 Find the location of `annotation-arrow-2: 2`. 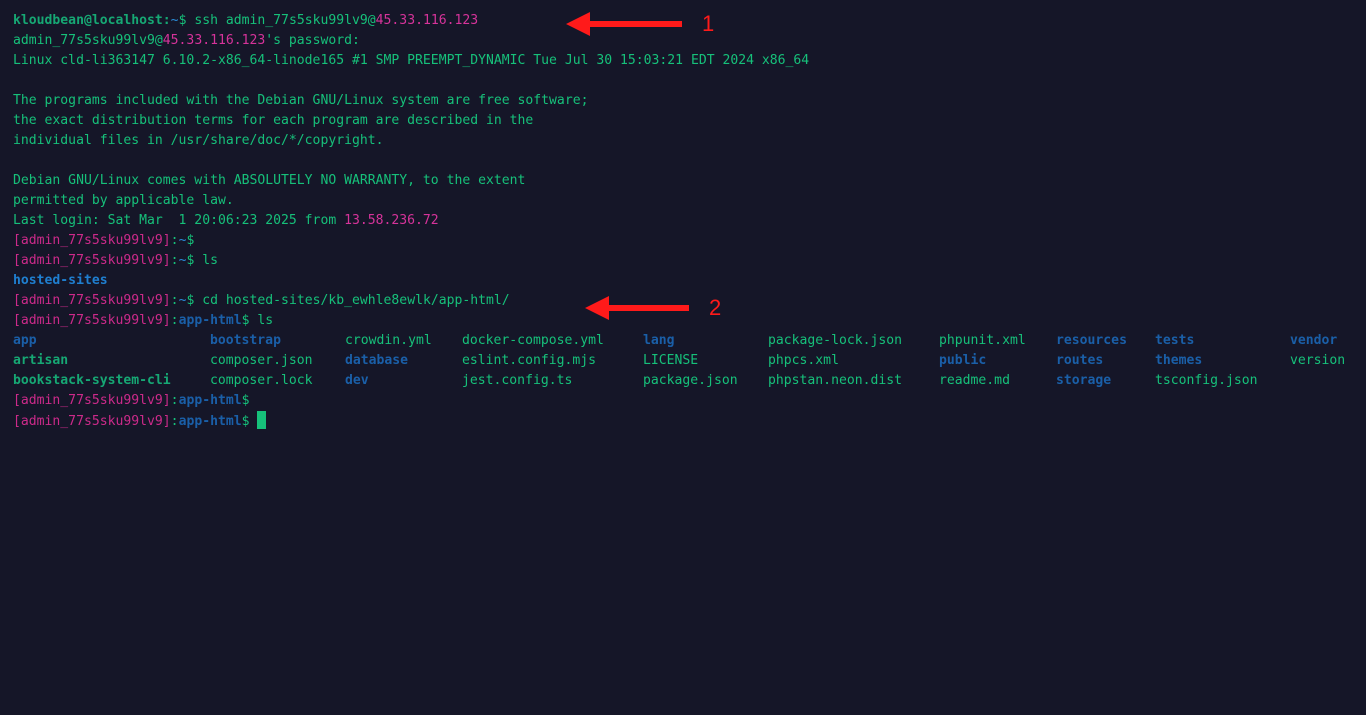

annotation-arrow-2: 2 is located at coordinates (653, 308).